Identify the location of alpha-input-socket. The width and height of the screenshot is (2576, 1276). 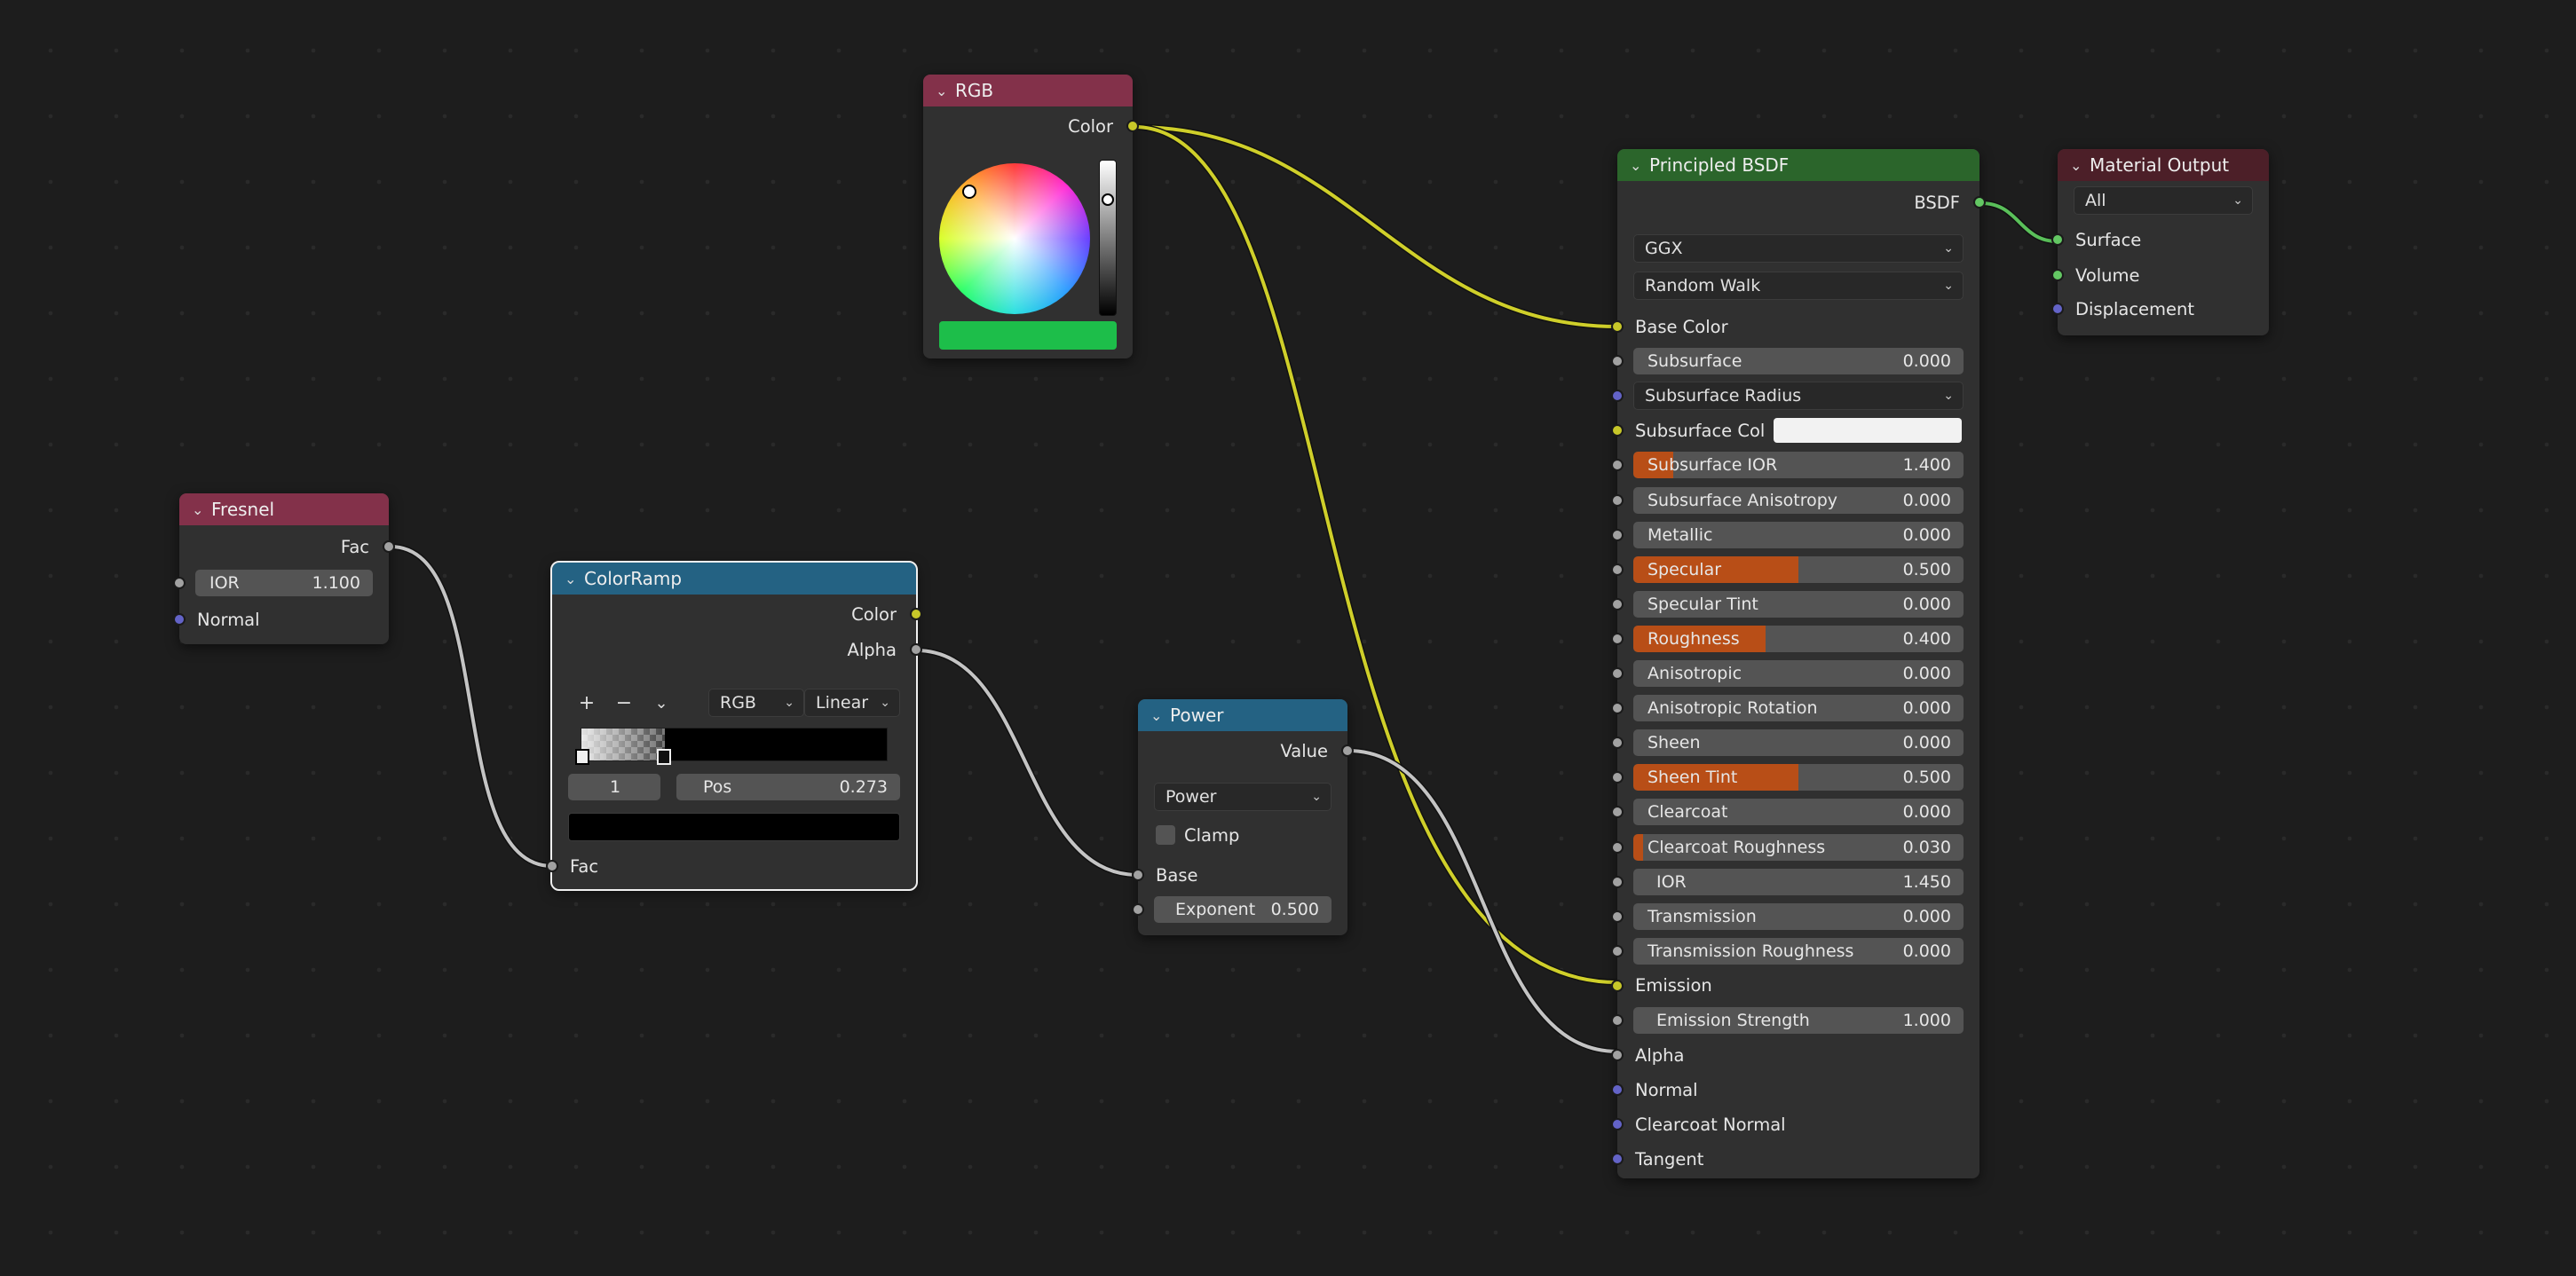
(1617, 1055).